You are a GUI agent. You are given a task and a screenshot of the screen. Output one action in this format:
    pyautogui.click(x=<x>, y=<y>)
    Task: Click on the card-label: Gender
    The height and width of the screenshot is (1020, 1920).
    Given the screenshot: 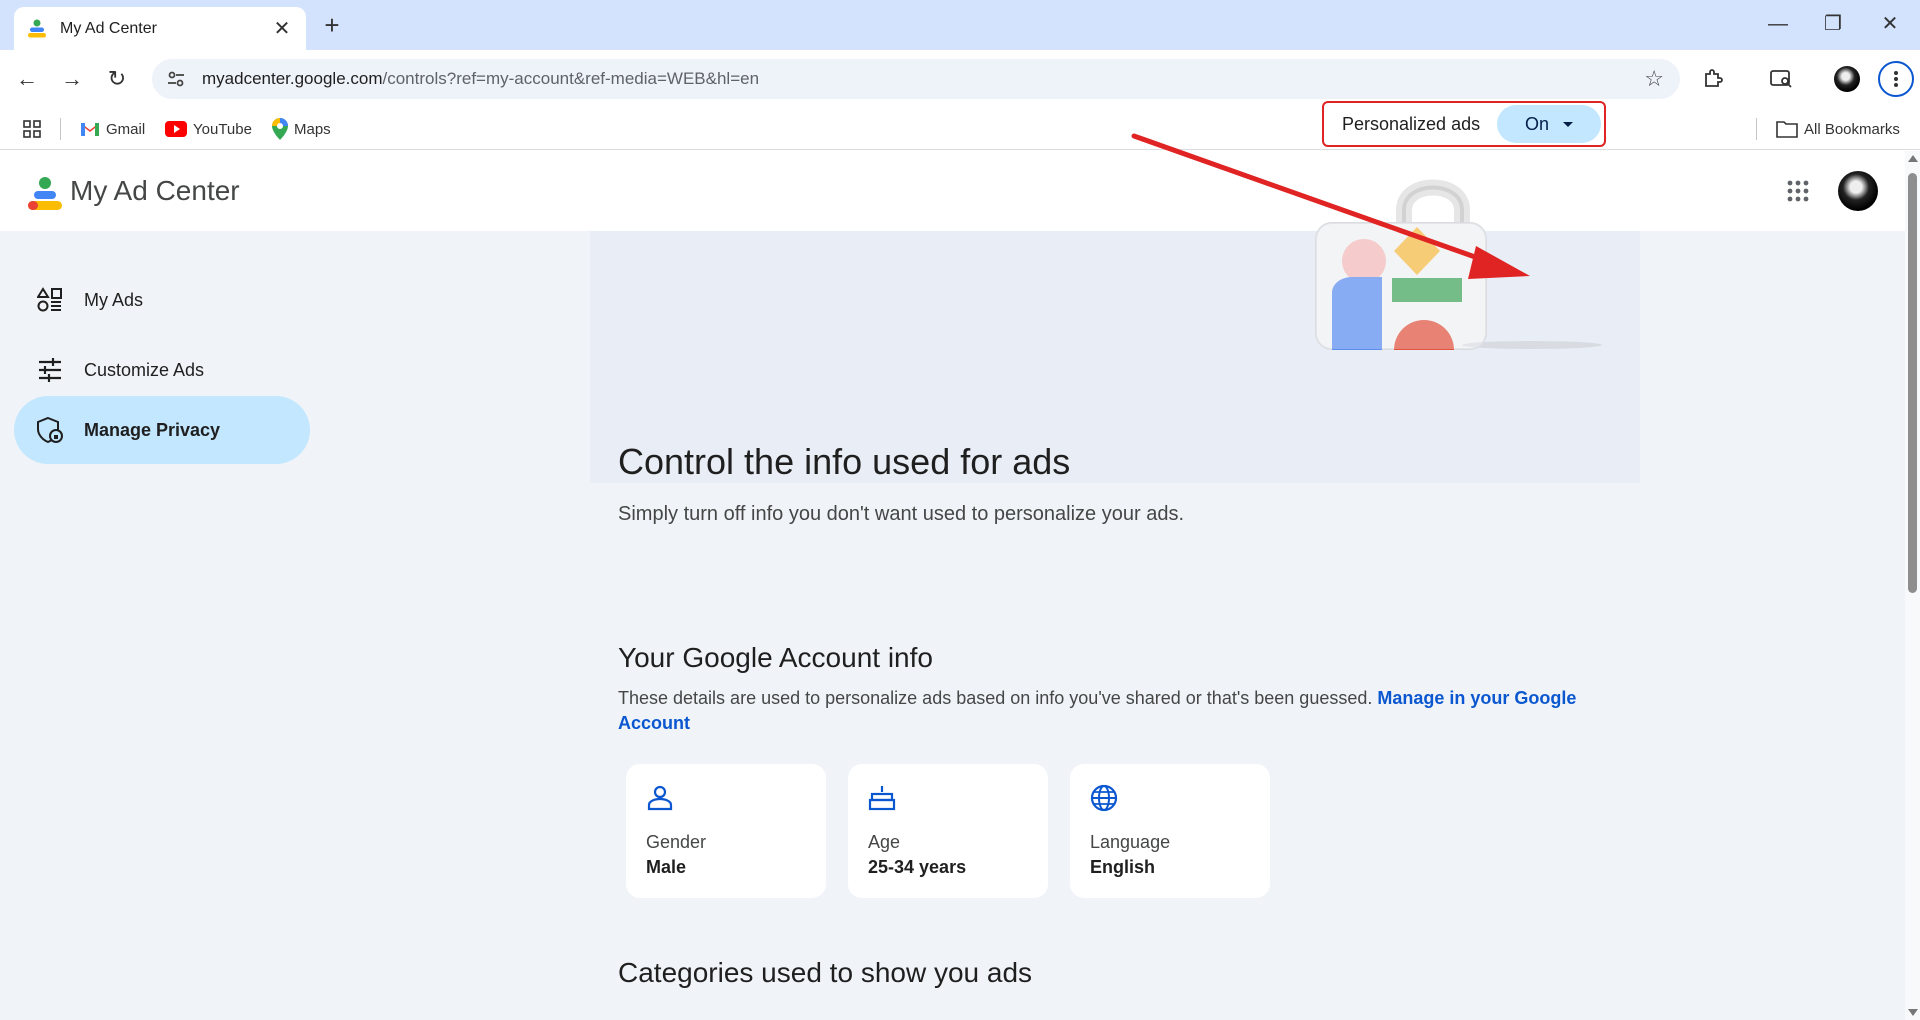 What is the action you would take?
    pyautogui.click(x=676, y=842)
    